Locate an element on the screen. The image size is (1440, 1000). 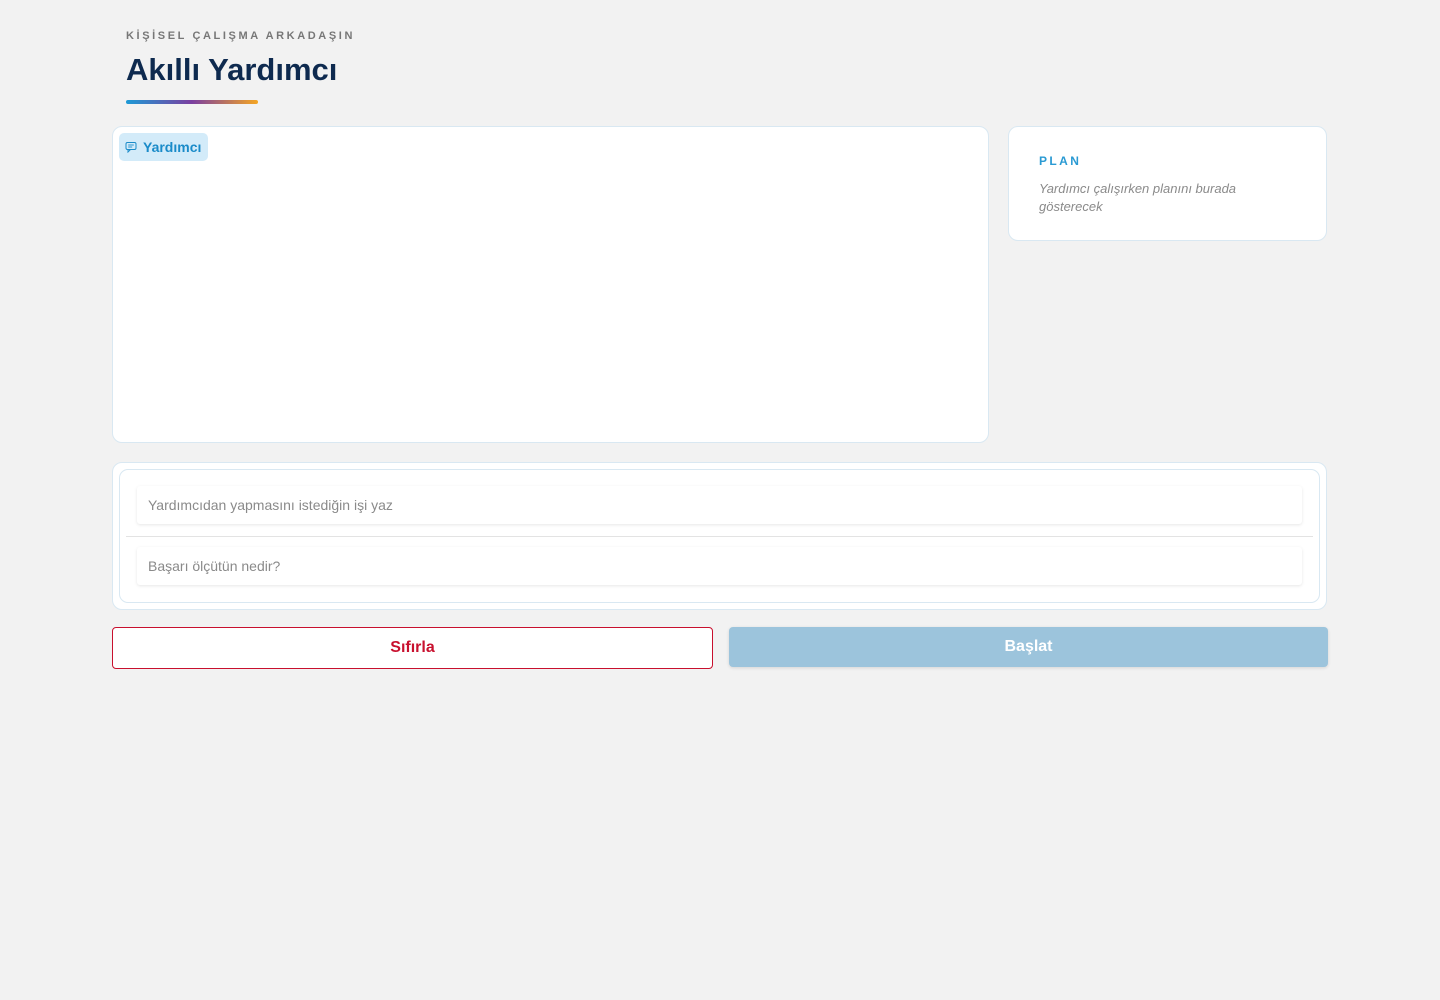
chat-bubble-icon is located at coordinates (131, 147).